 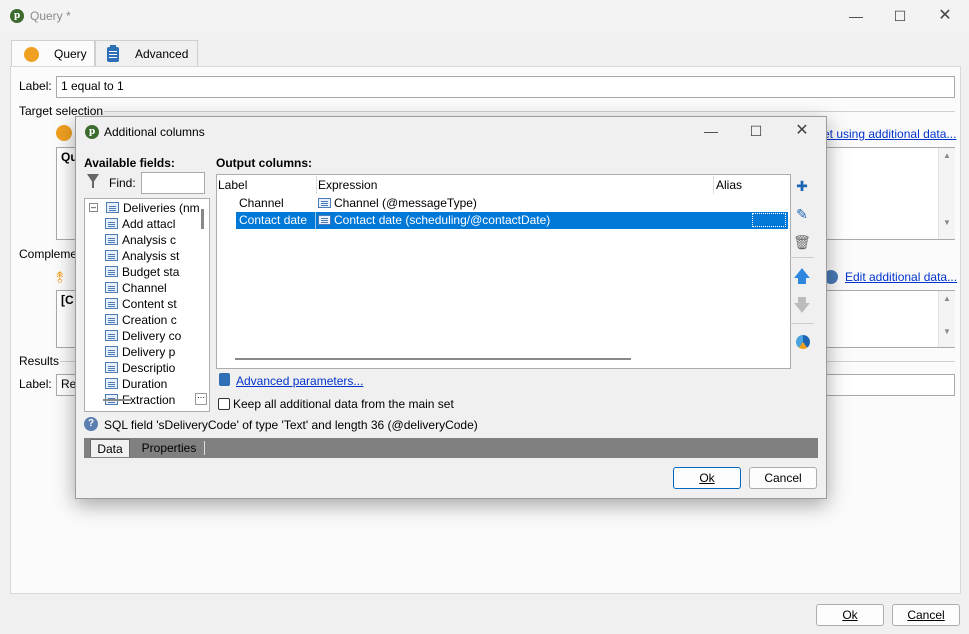 I want to click on tree-field-item: Duration, so click(x=136, y=384).